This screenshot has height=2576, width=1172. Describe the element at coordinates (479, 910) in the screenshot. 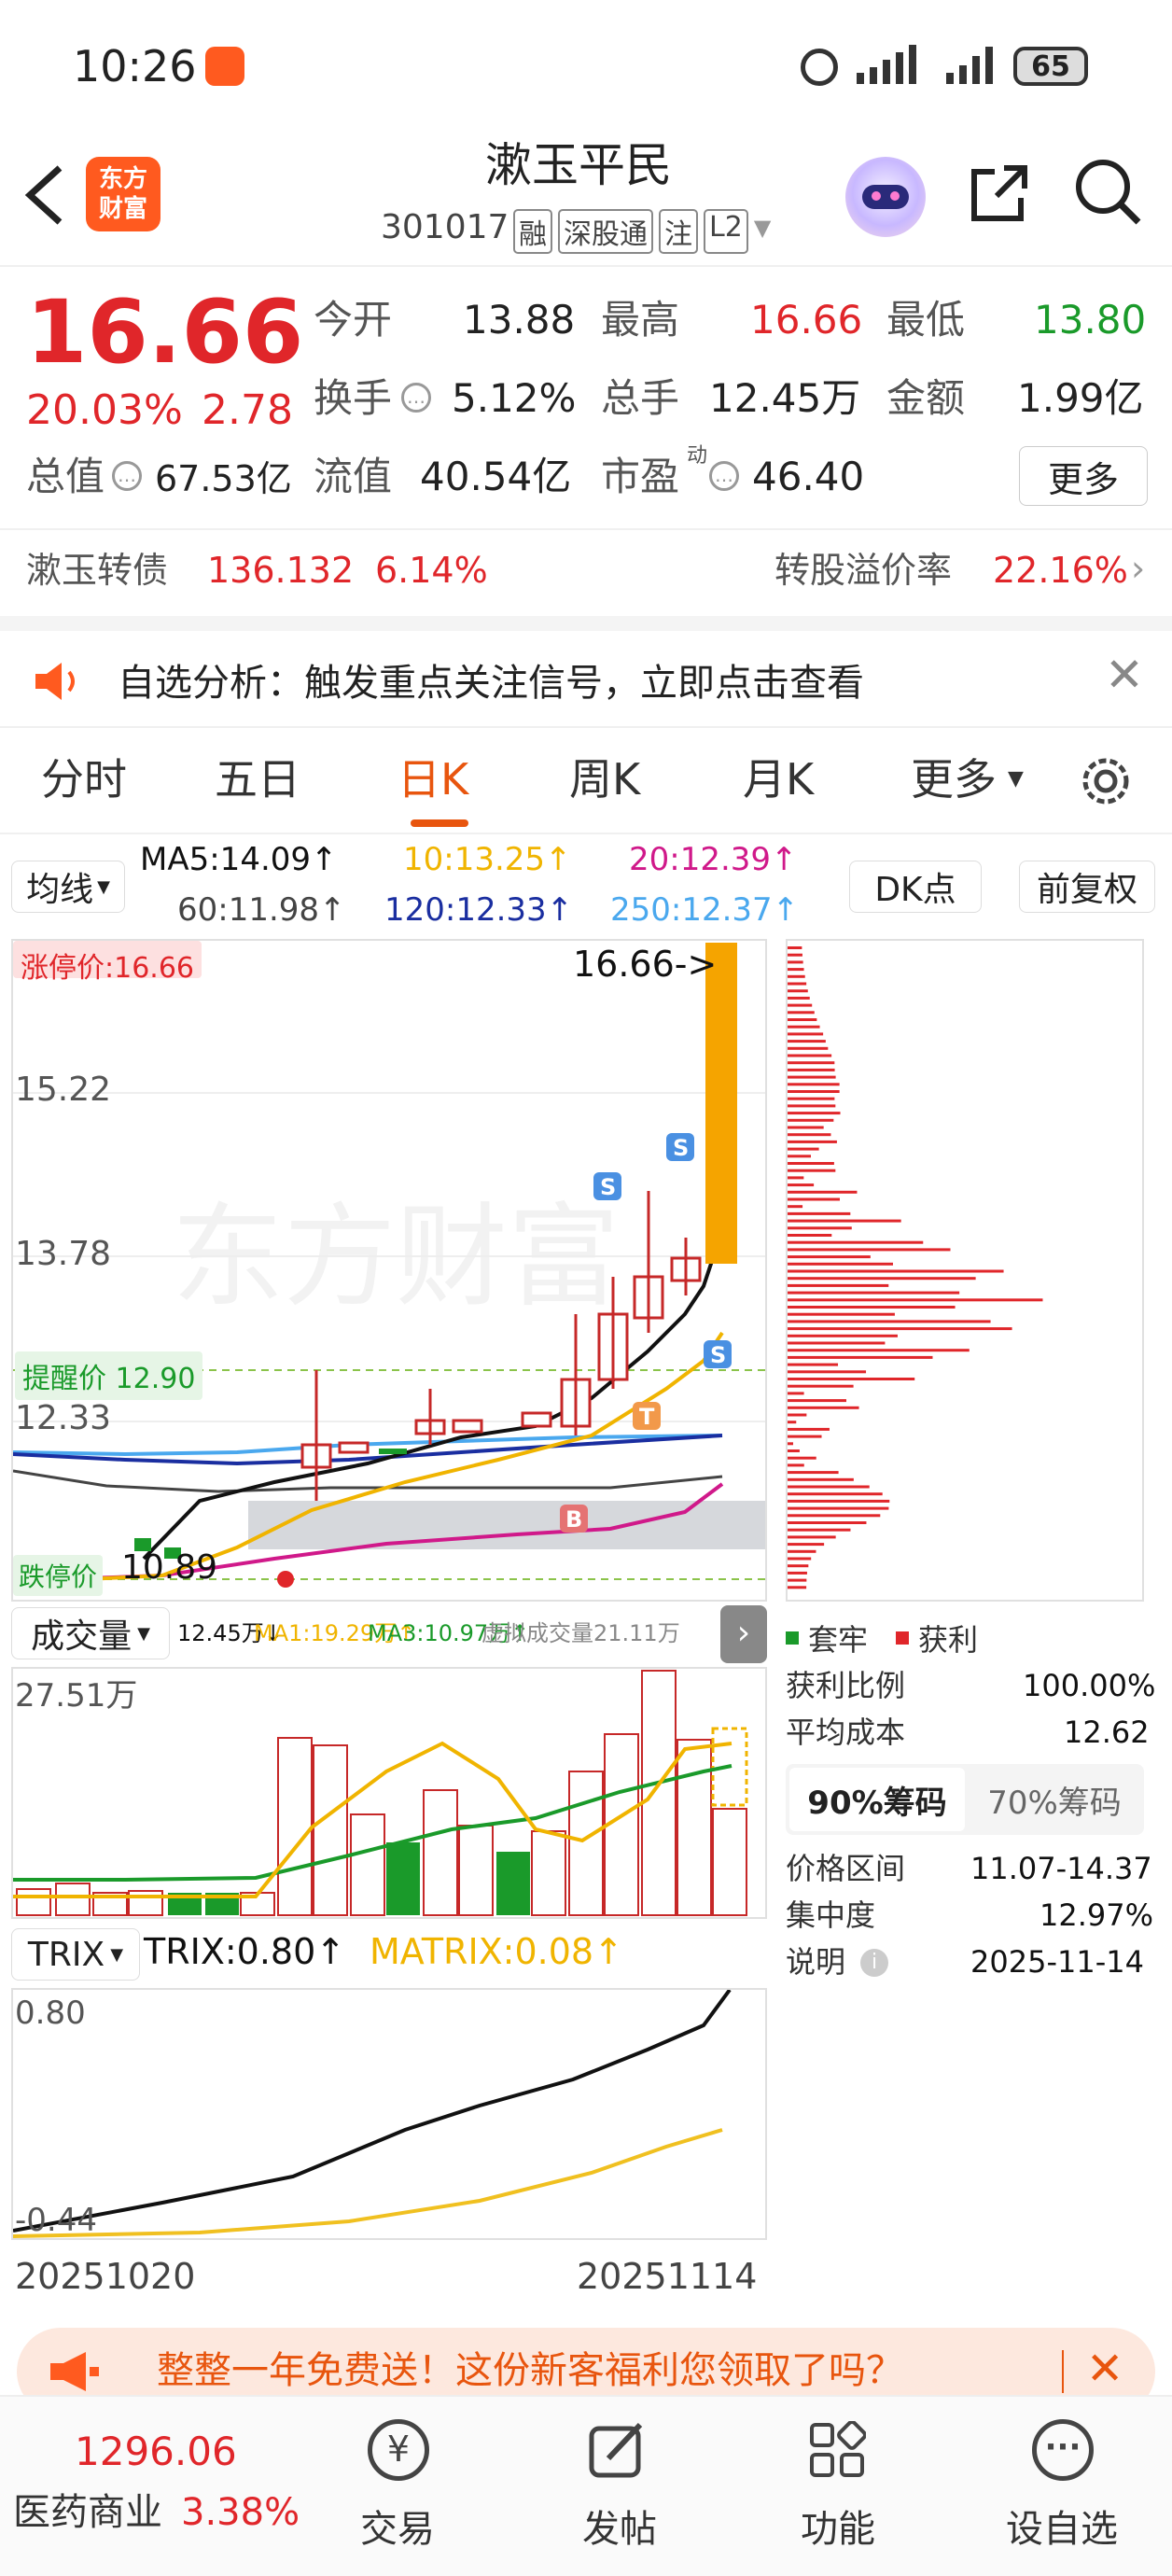

I see `ma120-label: 120:12.33↑` at that location.